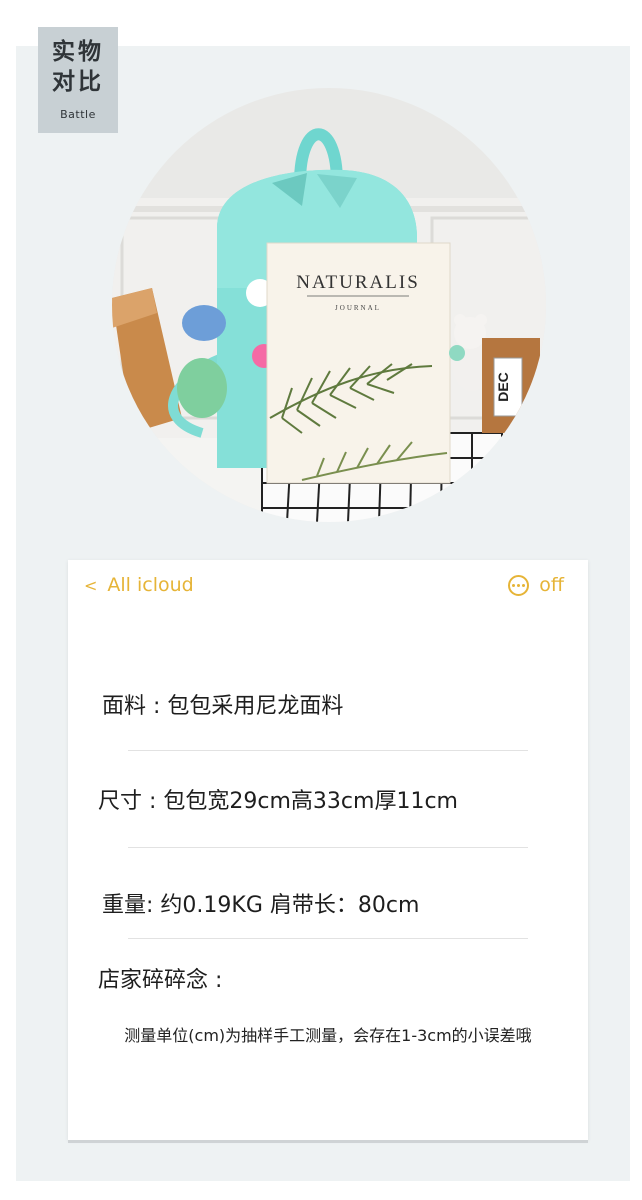 Image resolution: width=642 pixels, height=1200 pixels. What do you see at coordinates (358, 308) in the screenshot?
I see `journal-subtitle: JOURNAL` at bounding box center [358, 308].